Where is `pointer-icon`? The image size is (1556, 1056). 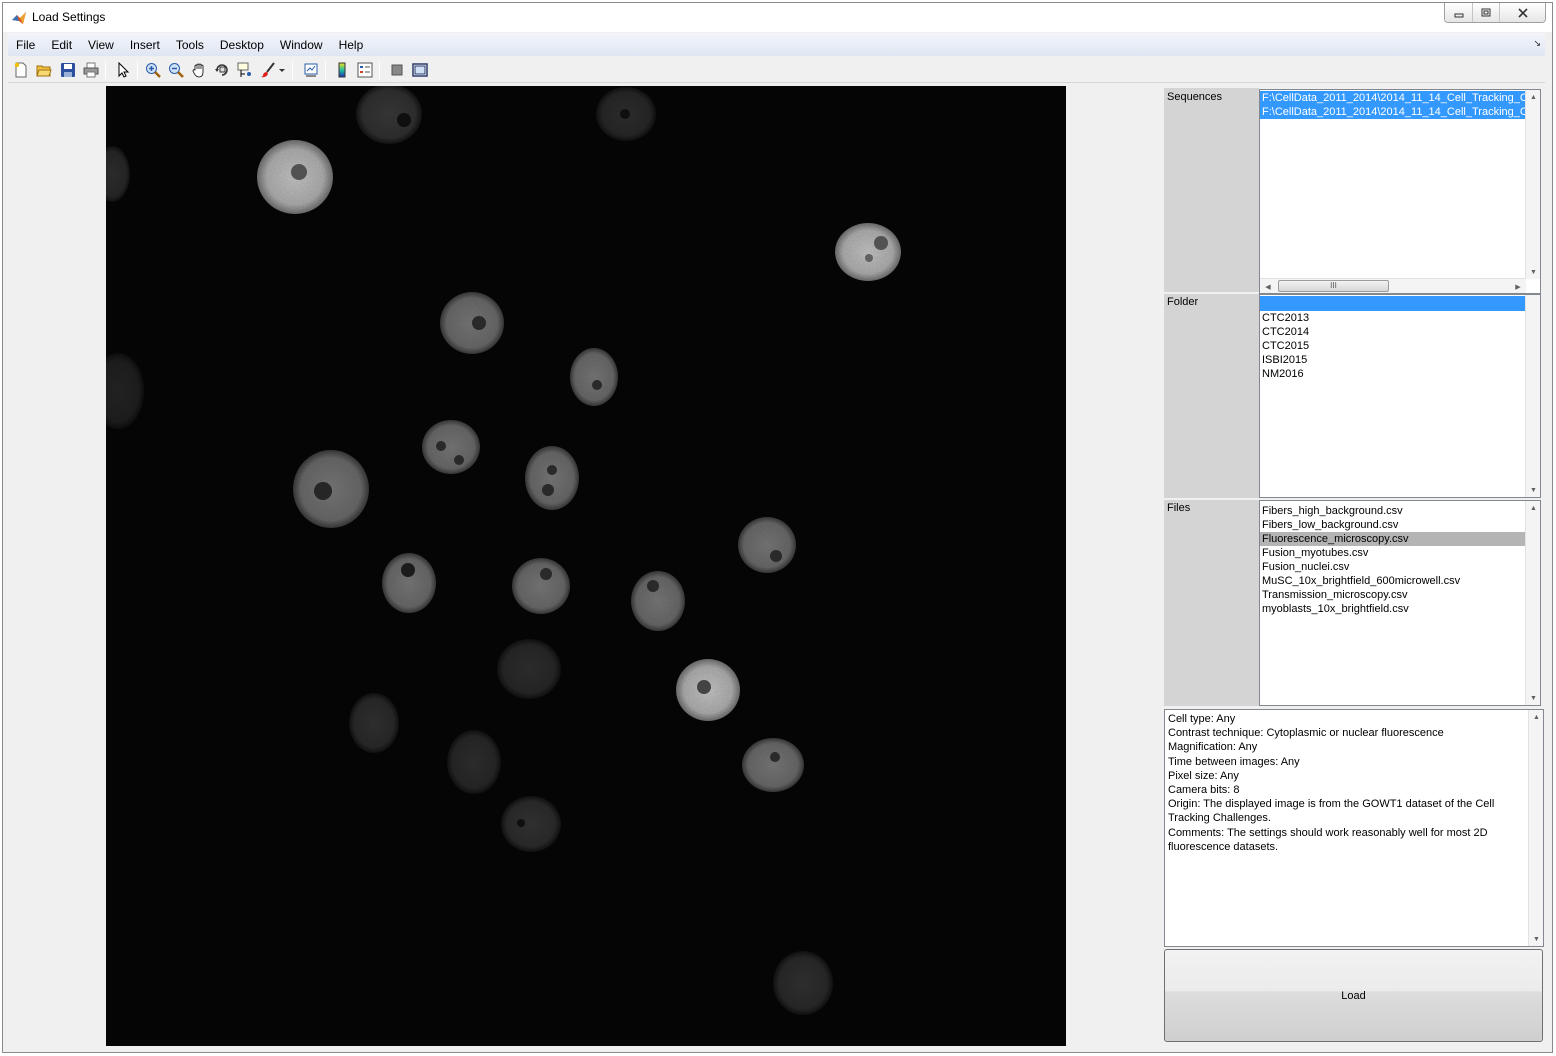
pointer-icon is located at coordinates (123, 70).